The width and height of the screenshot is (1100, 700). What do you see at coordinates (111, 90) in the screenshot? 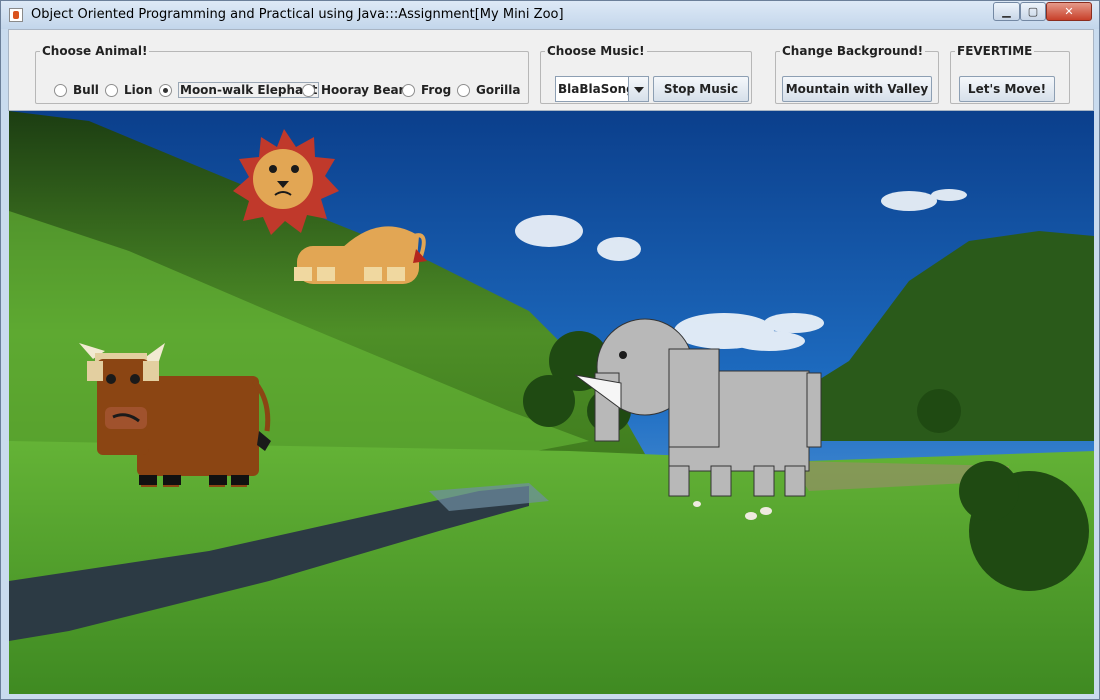
I see `radio-lion-dot` at bounding box center [111, 90].